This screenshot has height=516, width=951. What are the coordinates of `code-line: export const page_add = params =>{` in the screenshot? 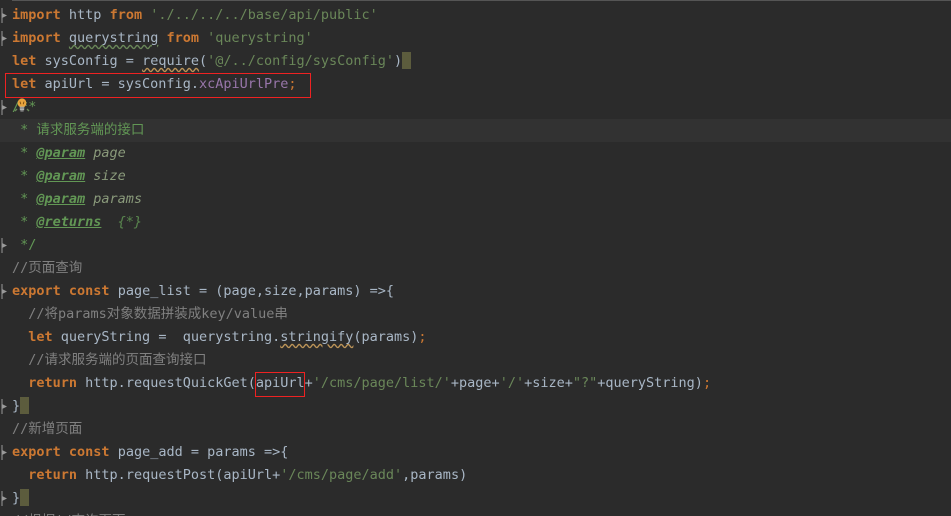 It's located at (475, 452).